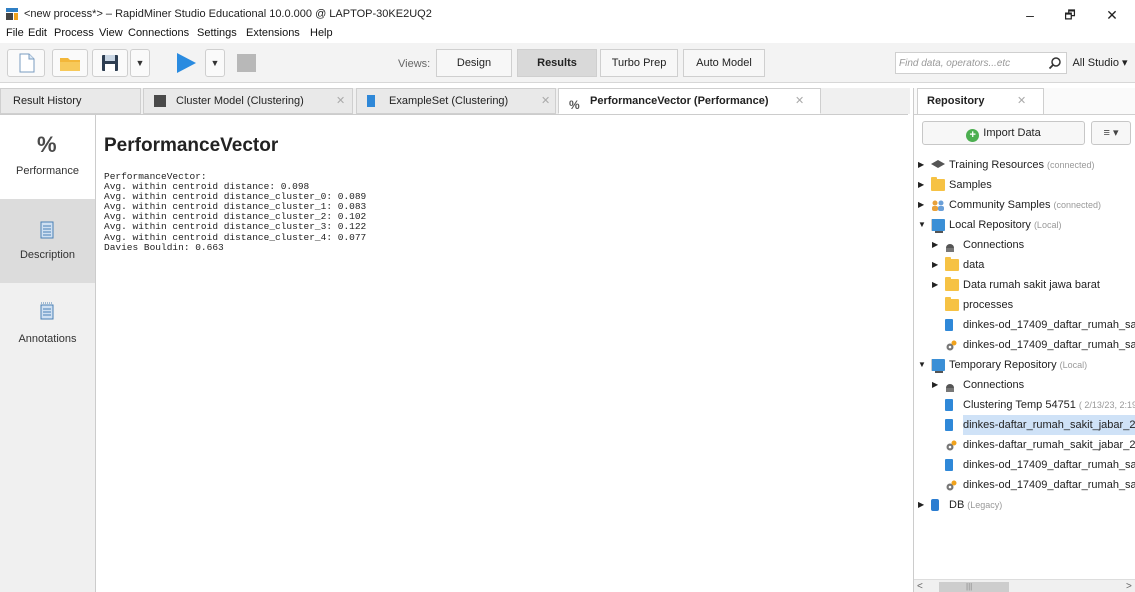 This screenshot has width=1135, height=592. What do you see at coordinates (976, 505) in the screenshot?
I see `tree-item-label: DB (Legacy)` at bounding box center [976, 505].